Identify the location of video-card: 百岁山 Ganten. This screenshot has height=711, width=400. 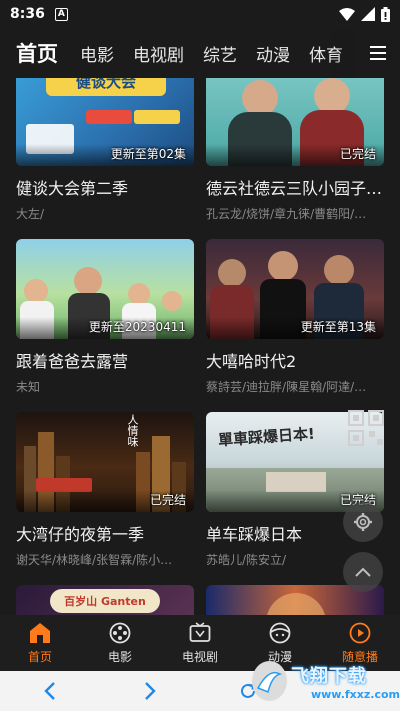
(105, 600).